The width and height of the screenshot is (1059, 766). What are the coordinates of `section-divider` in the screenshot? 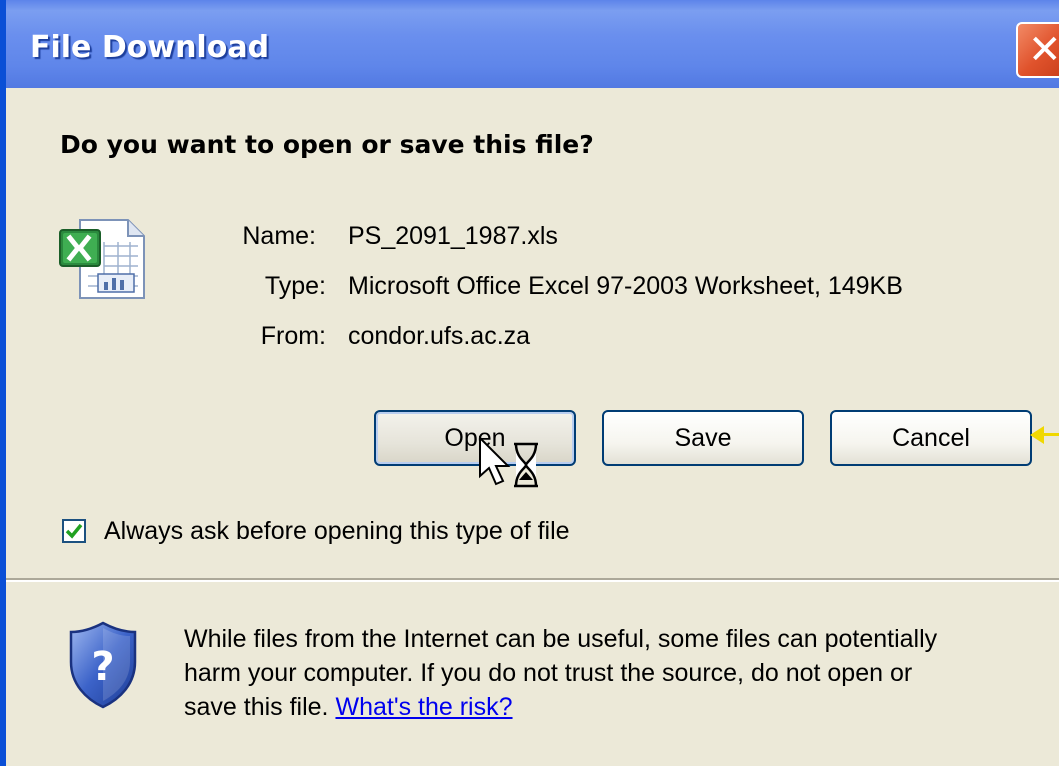 It's located at (532, 580).